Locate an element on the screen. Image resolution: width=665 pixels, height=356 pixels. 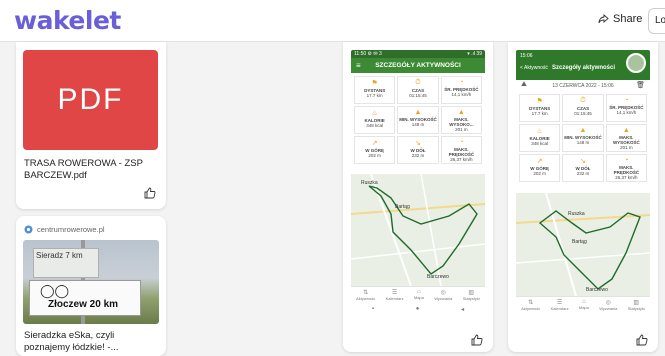
pdf-thumbnail: PDF is located at coordinates (90, 100).